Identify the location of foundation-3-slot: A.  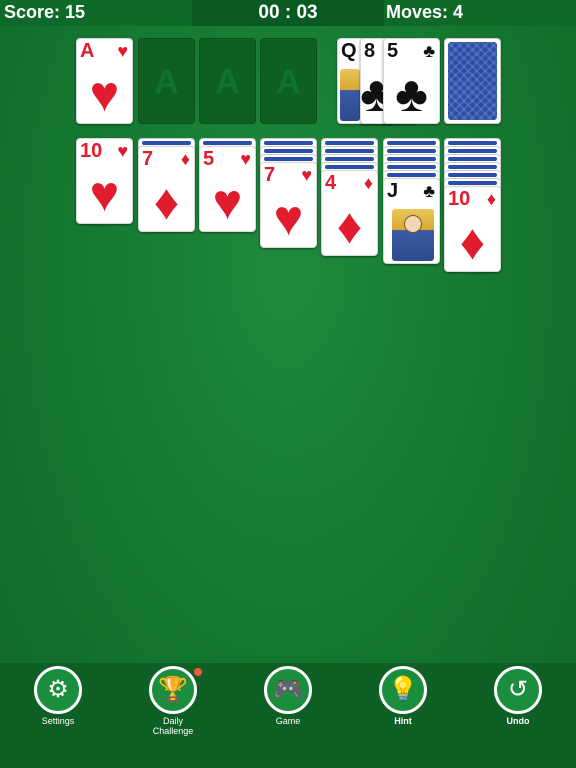
(227, 81).